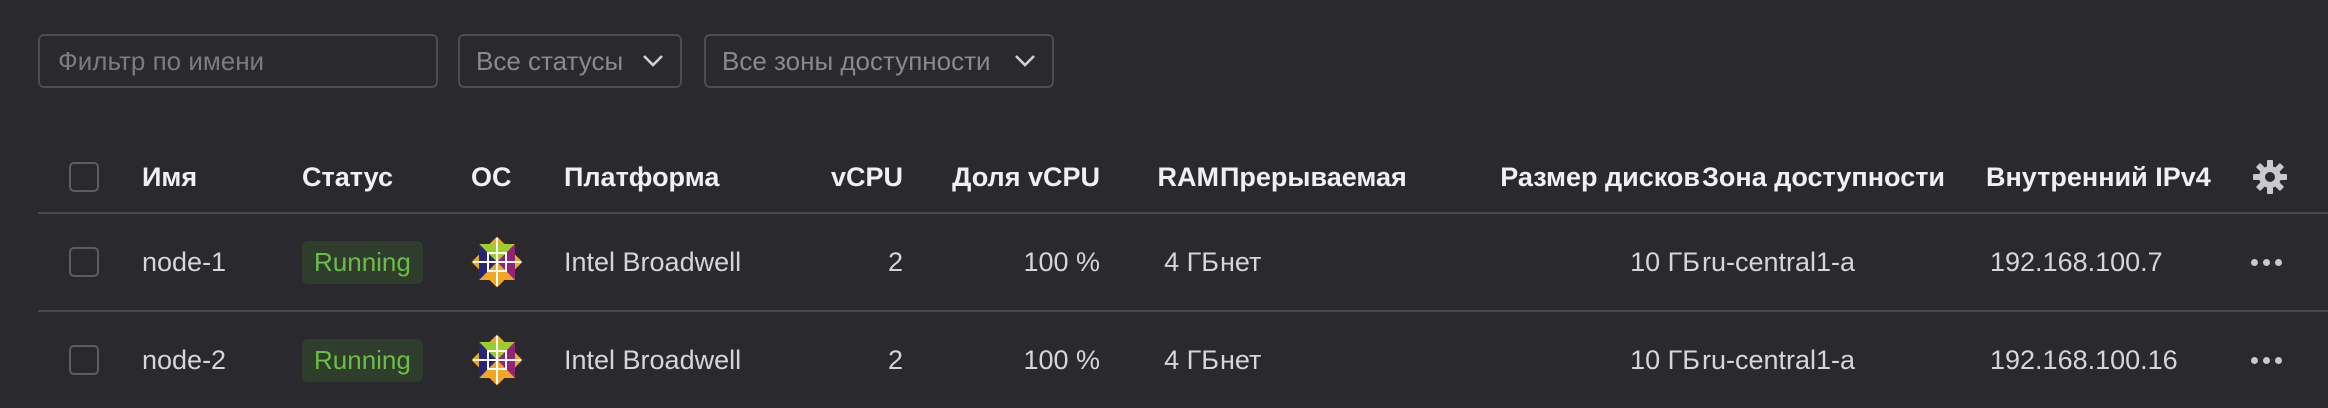 The width and height of the screenshot is (2328, 408). Describe the element at coordinates (184, 262) in the screenshot. I see `instance-name: node-1` at that location.